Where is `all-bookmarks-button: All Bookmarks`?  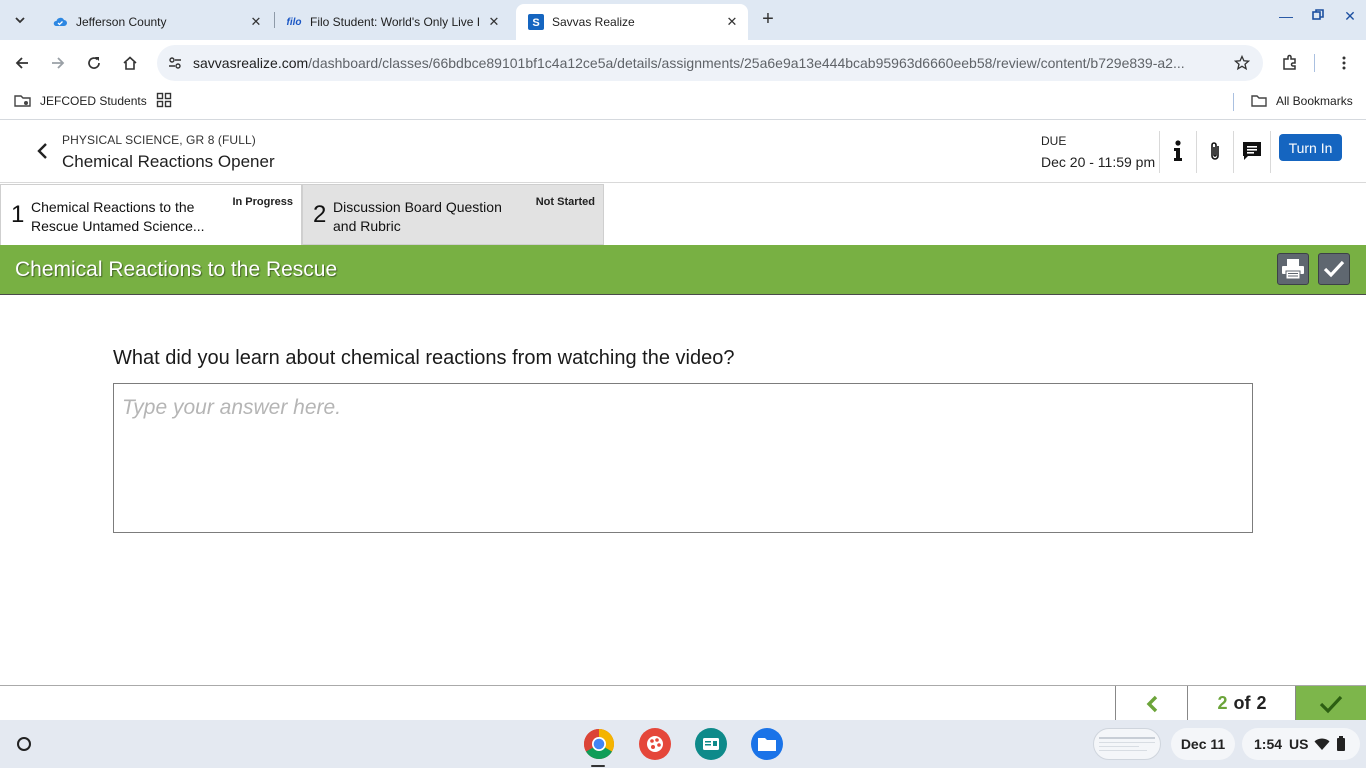
all-bookmarks-button: All Bookmarks is located at coordinates (1301, 101).